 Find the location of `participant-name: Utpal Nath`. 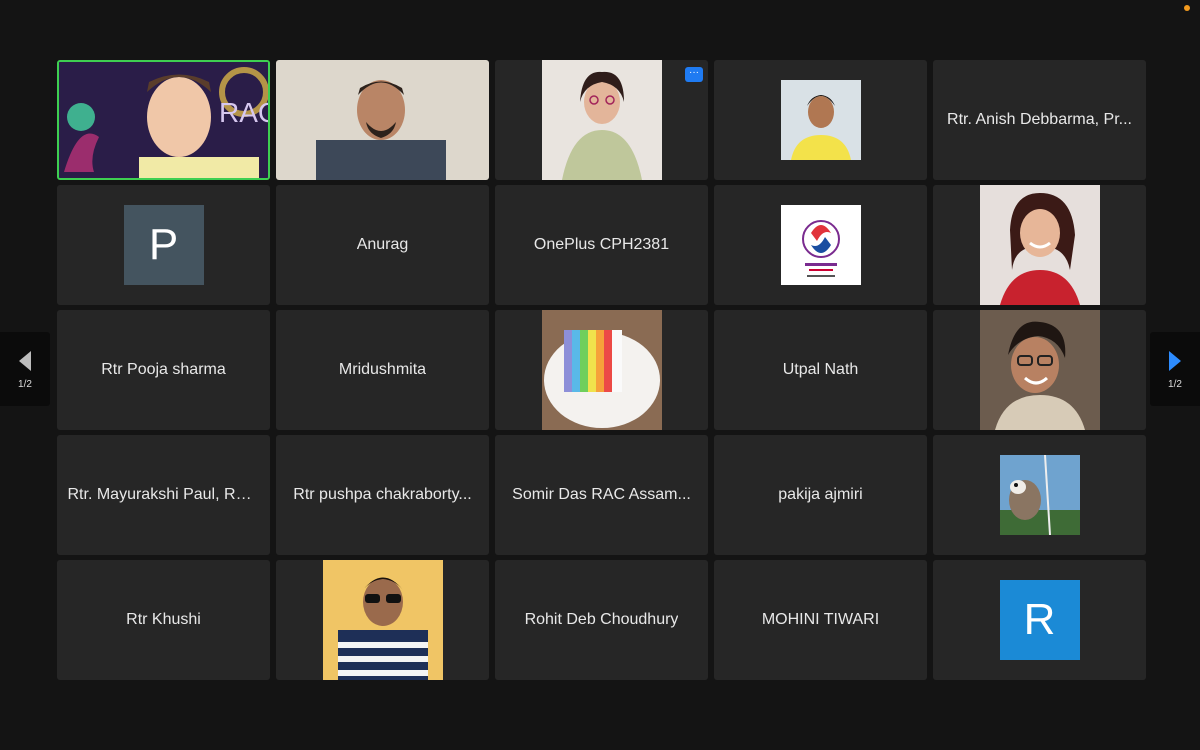

participant-name: Utpal Nath is located at coordinates (820, 369).